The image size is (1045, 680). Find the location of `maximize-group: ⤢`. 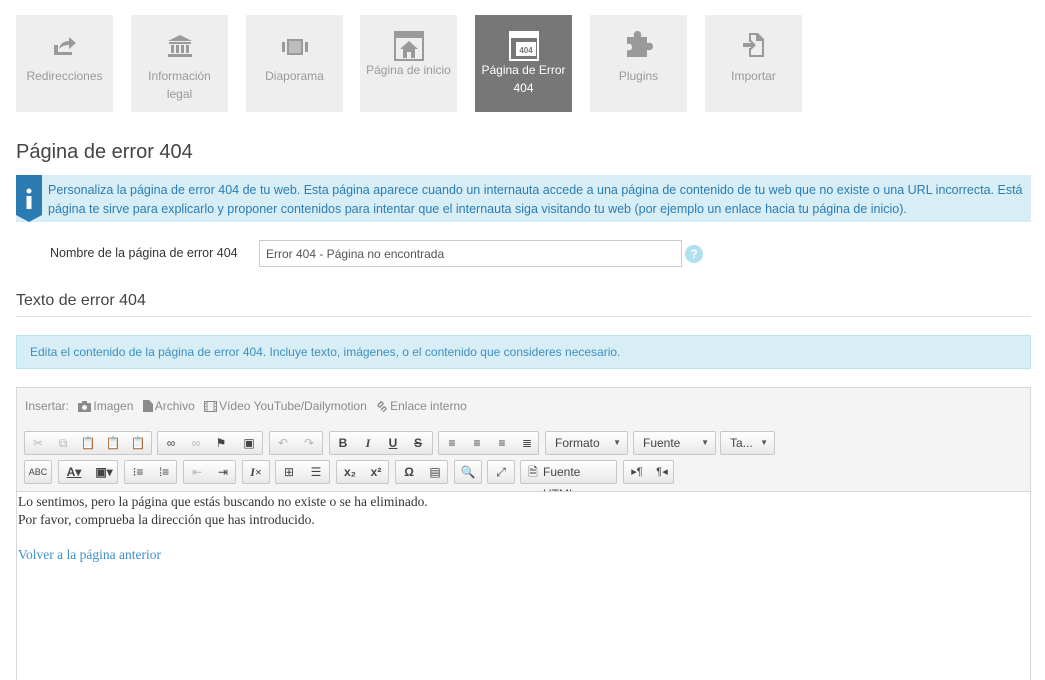

maximize-group: ⤢ is located at coordinates (501, 472).